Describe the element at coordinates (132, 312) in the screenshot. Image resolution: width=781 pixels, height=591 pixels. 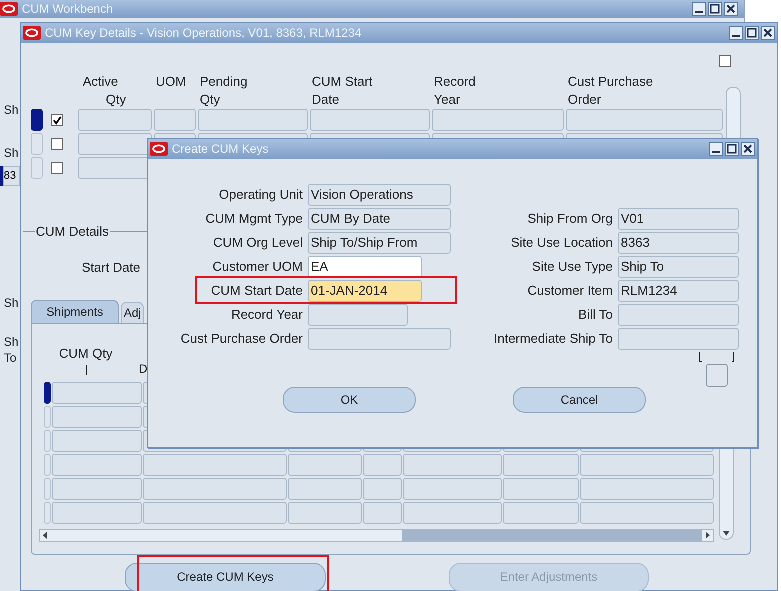
I see `tab: Adj` at that location.